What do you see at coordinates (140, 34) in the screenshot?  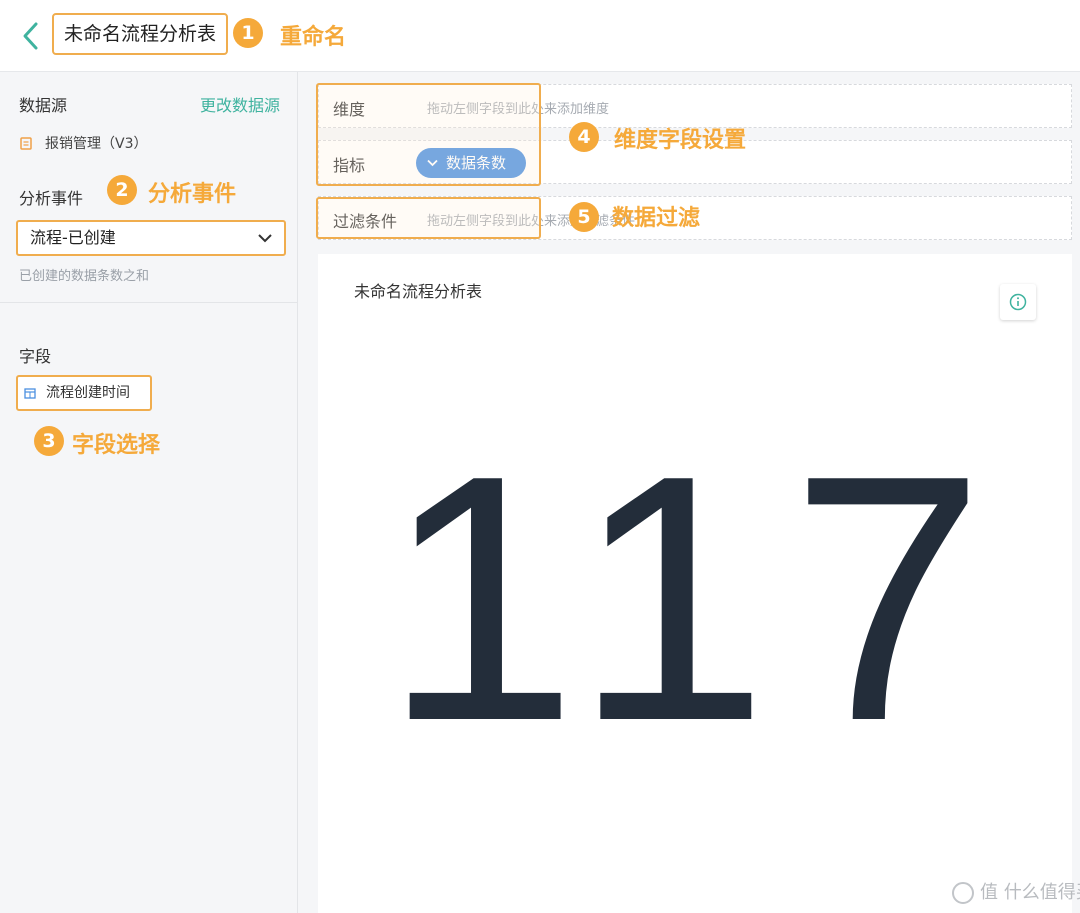 I see `report-title-input: 未命名流程分析表` at bounding box center [140, 34].